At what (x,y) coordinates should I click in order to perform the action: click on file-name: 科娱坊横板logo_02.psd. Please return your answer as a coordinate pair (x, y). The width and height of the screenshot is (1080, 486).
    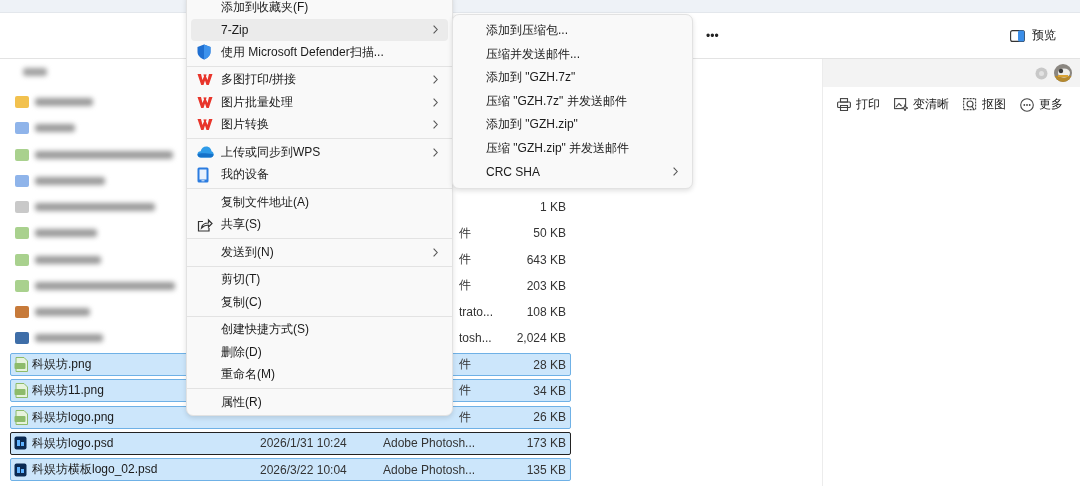
    Looking at the image, I should click on (95, 469).